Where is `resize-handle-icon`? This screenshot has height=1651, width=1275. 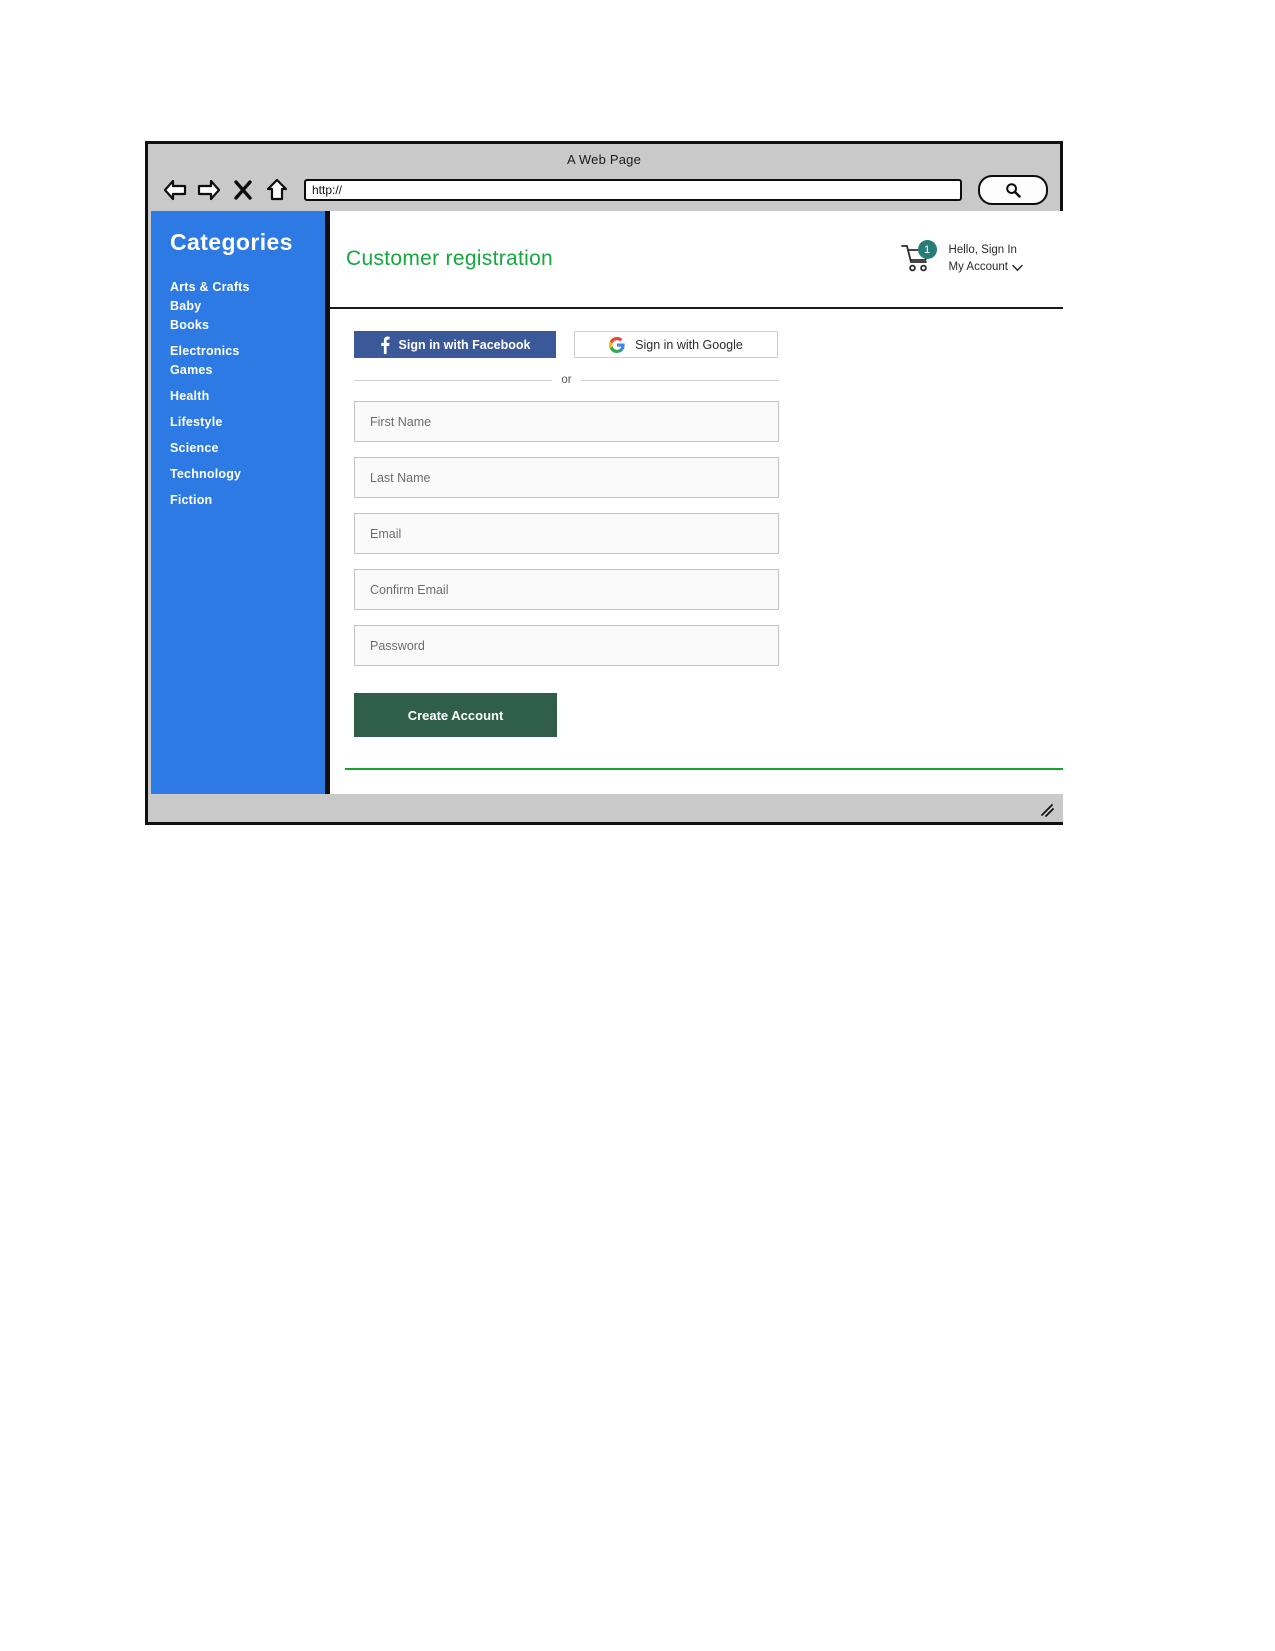
resize-handle-icon is located at coordinates (1047, 810).